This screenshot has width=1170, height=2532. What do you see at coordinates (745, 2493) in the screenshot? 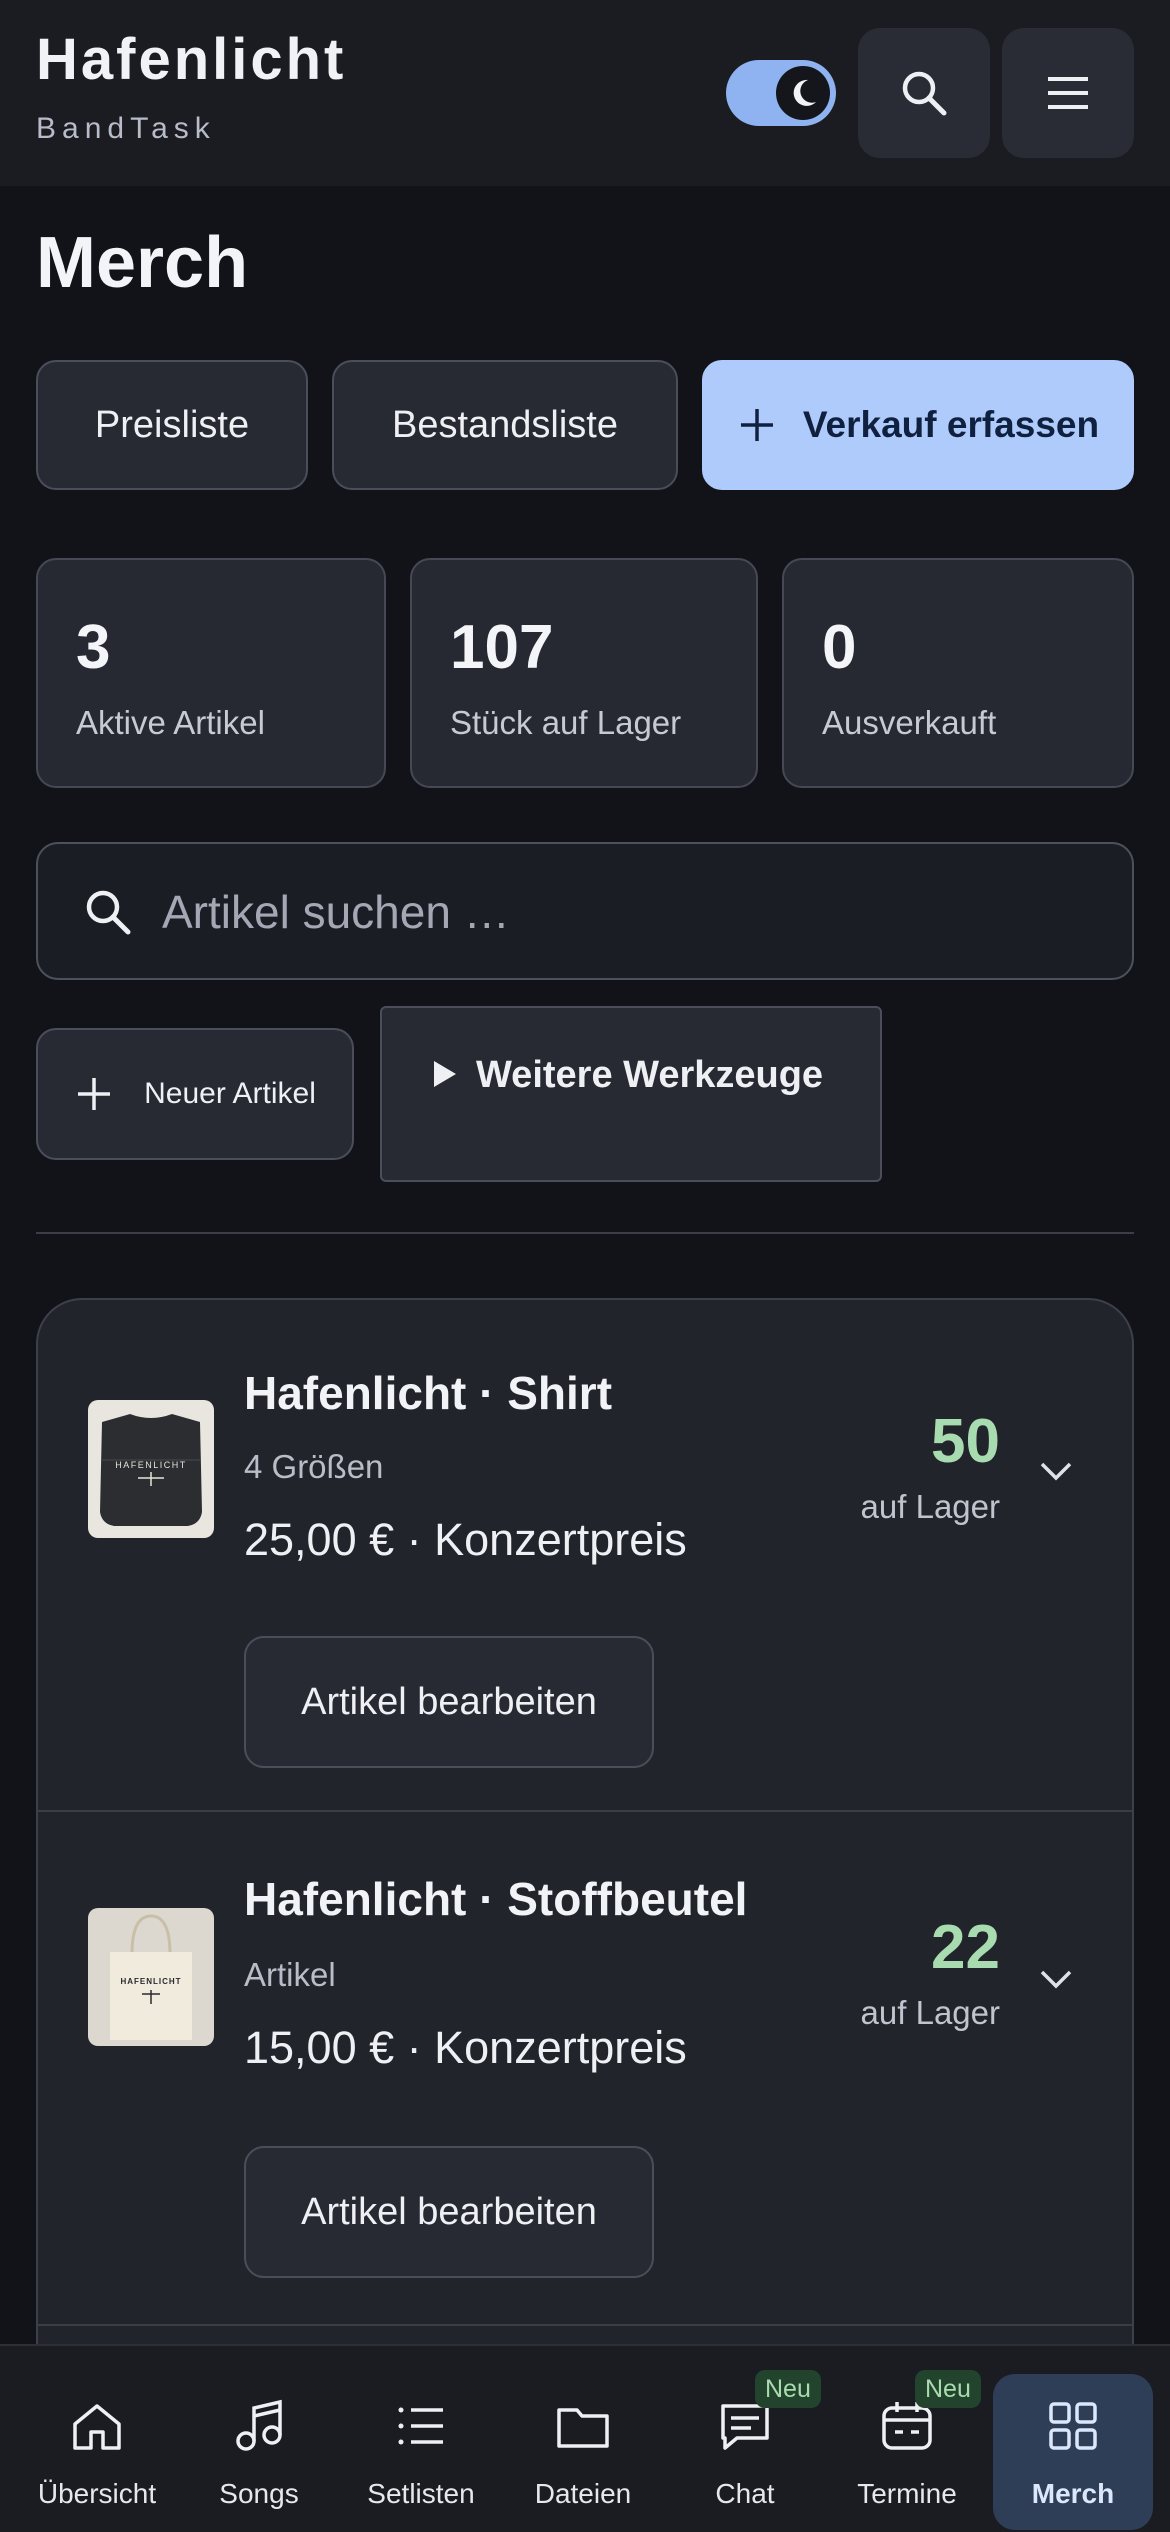
I see `nav-label: Chat` at bounding box center [745, 2493].